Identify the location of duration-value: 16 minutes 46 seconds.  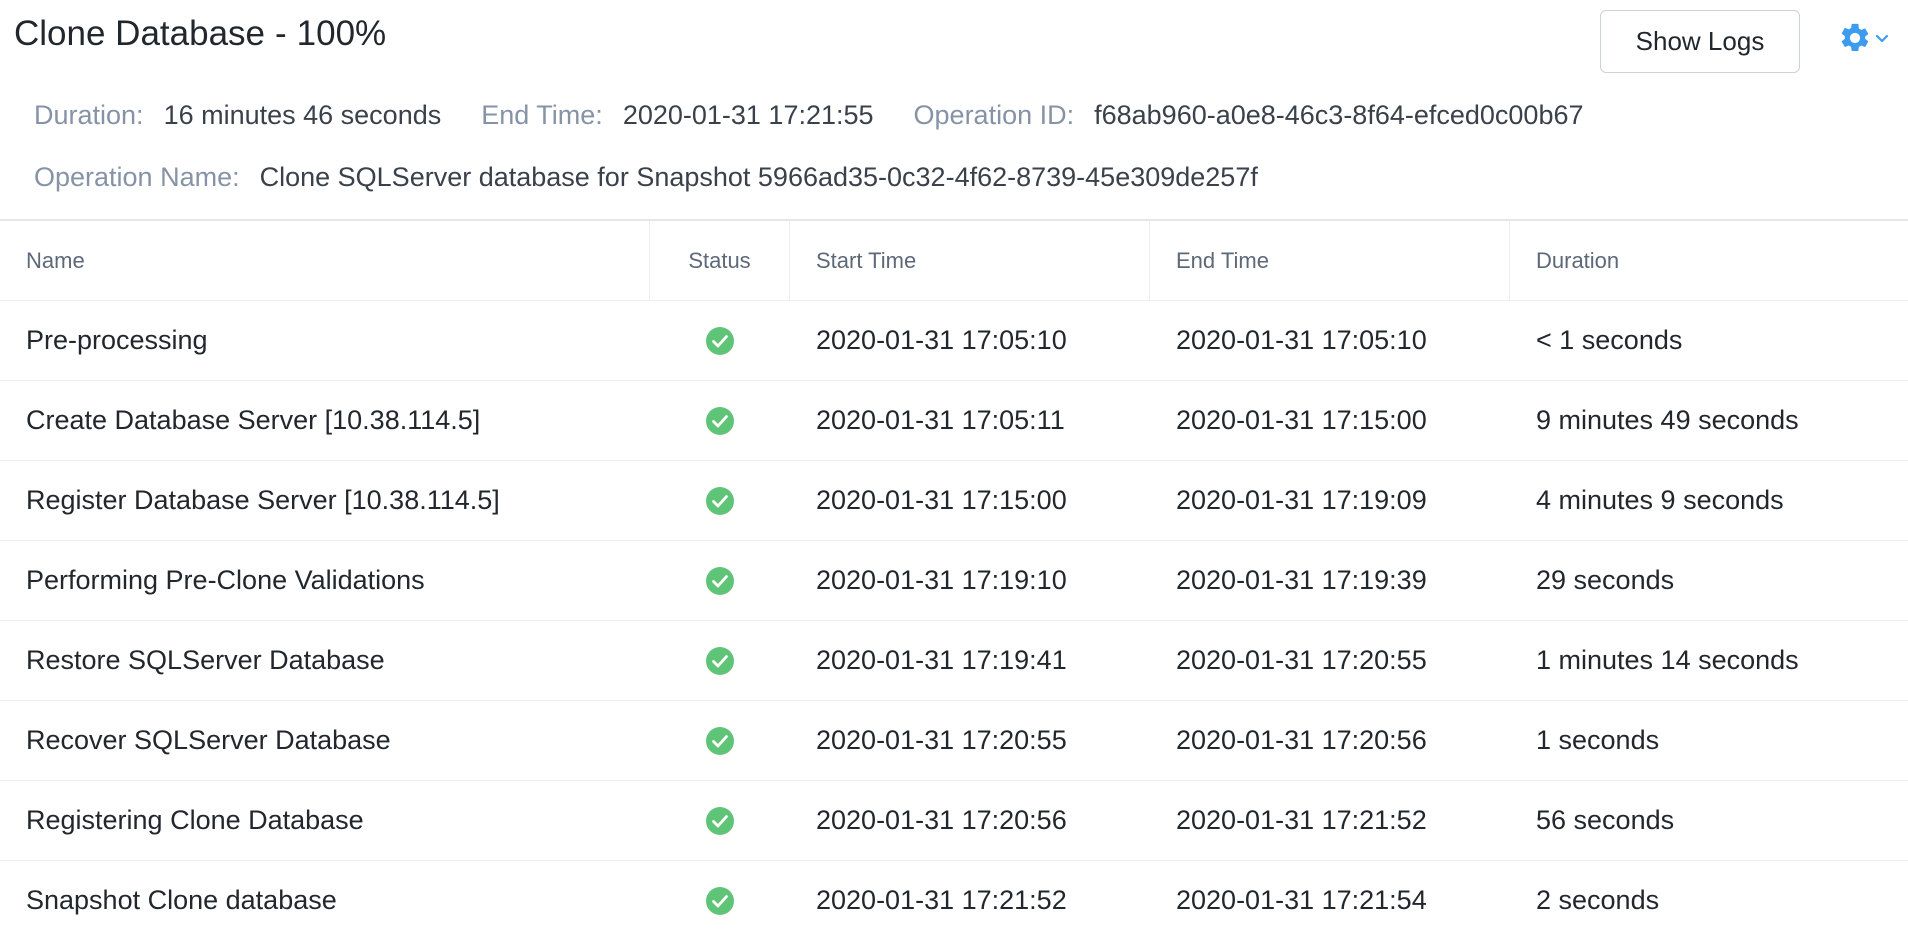
(302, 115).